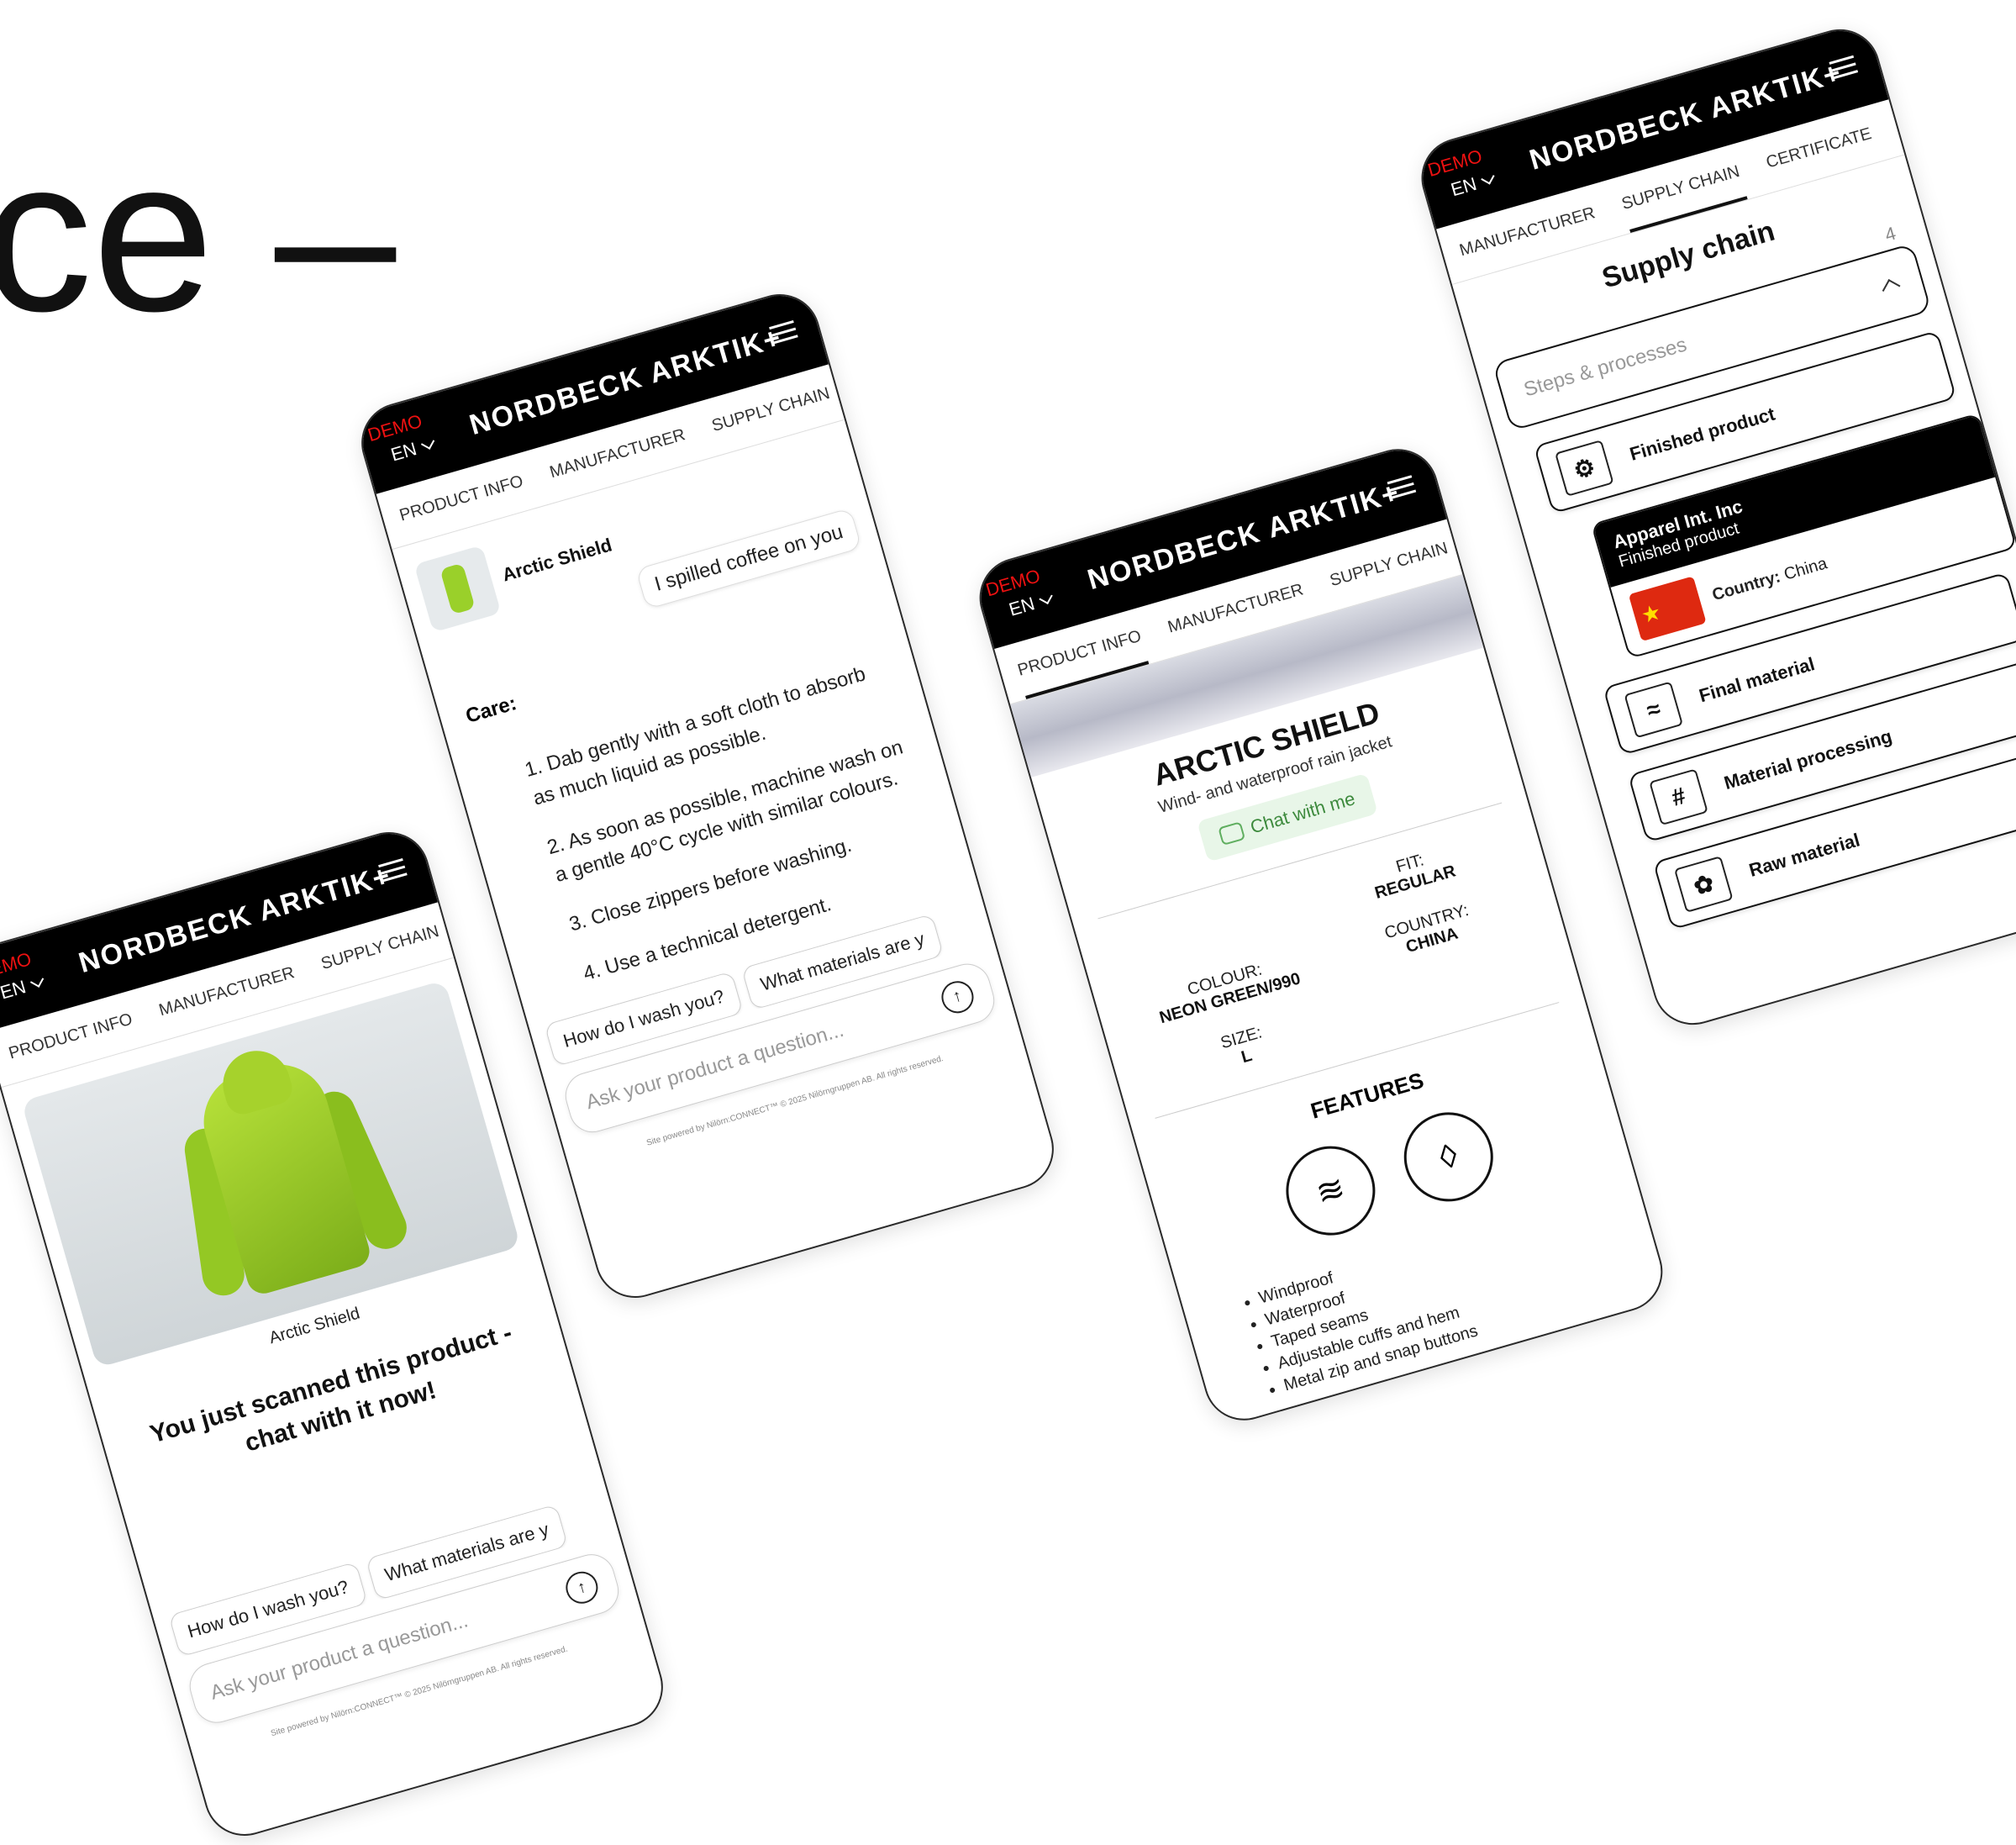 This screenshot has width=2016, height=1845. Describe the element at coordinates (1808, 759) in the screenshot. I see `step-label: Material processing` at that location.